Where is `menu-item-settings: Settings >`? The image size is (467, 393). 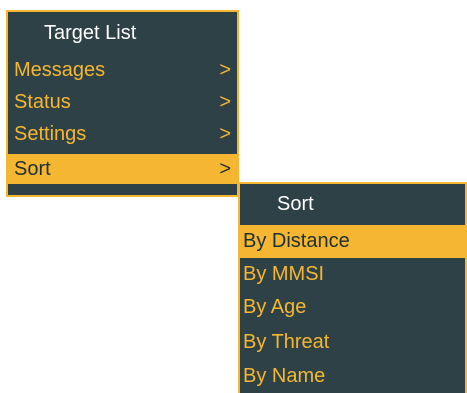 menu-item-settings: Settings > is located at coordinates (122, 134).